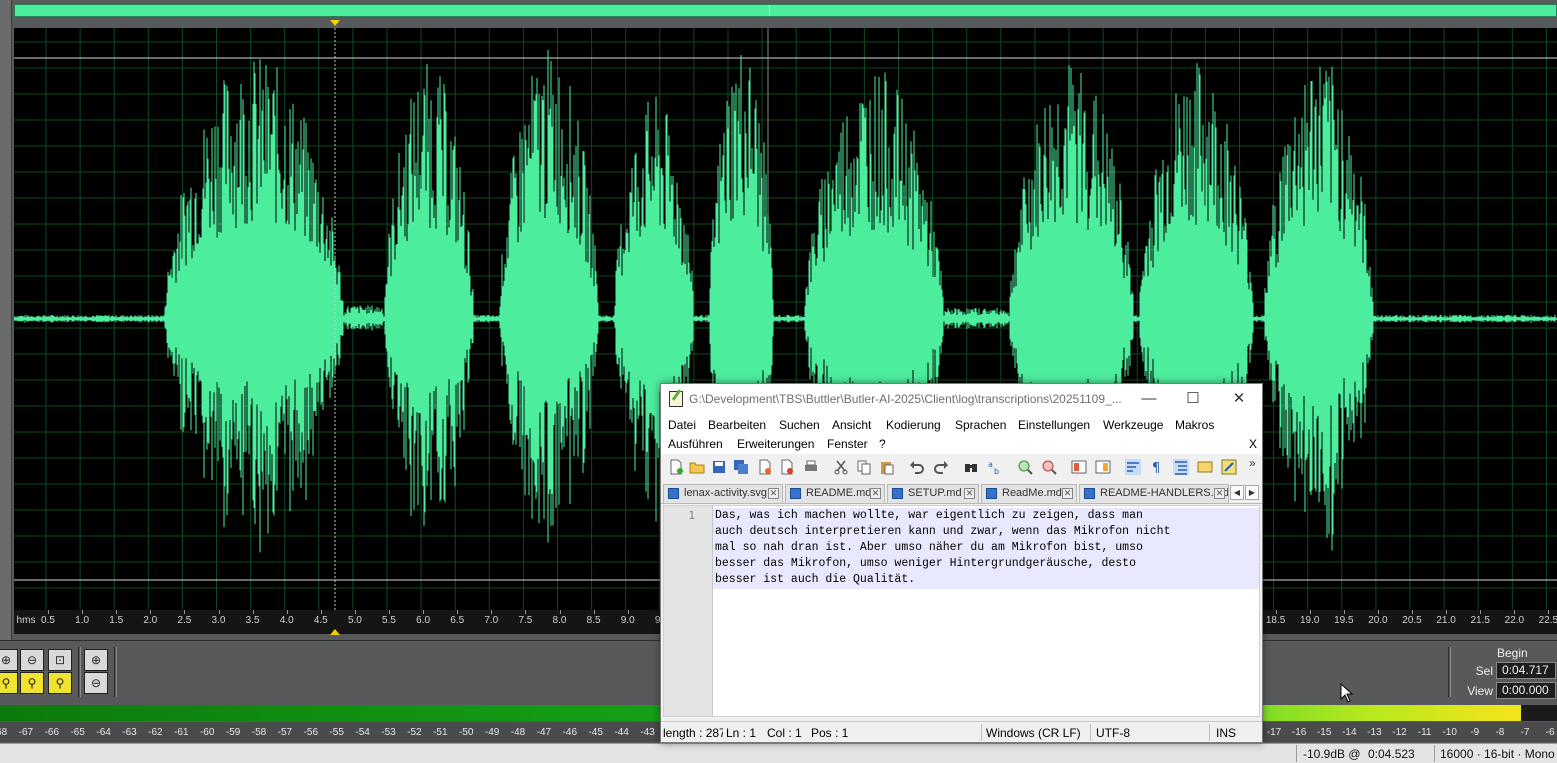 The width and height of the screenshot is (1557, 763). What do you see at coordinates (1252, 492) in the screenshot?
I see `tab-scroll-right-icon: ▶` at bounding box center [1252, 492].